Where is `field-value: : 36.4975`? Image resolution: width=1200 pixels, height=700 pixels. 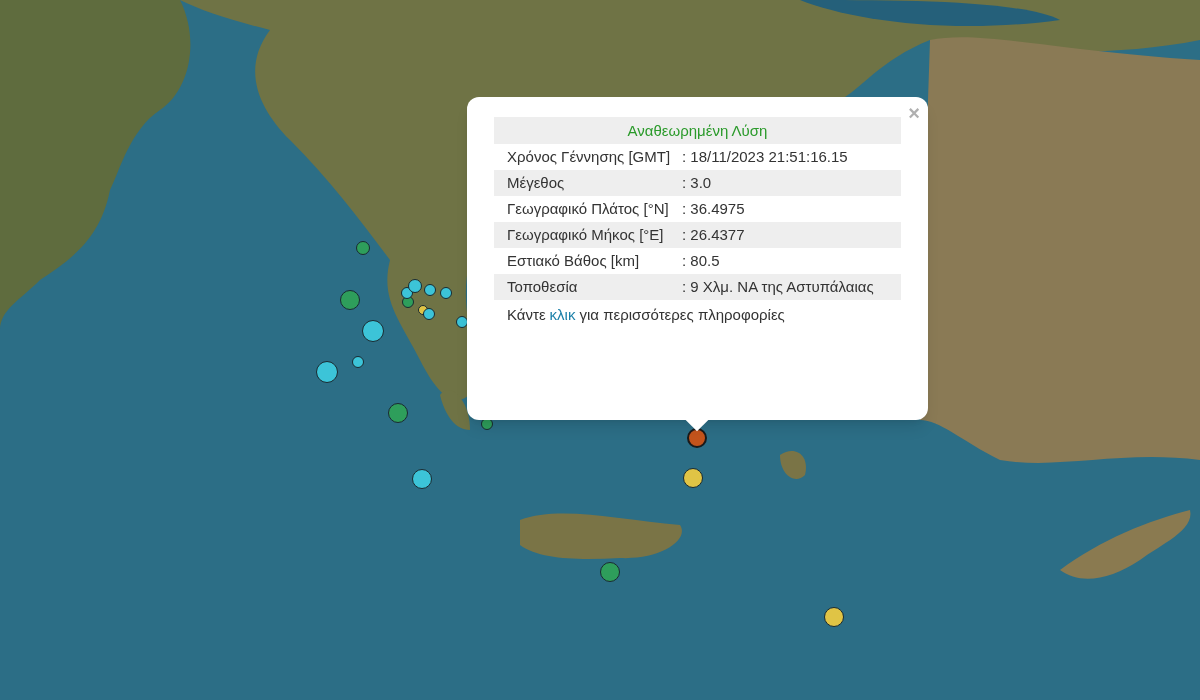
field-value: : 36.4975 is located at coordinates (714, 209).